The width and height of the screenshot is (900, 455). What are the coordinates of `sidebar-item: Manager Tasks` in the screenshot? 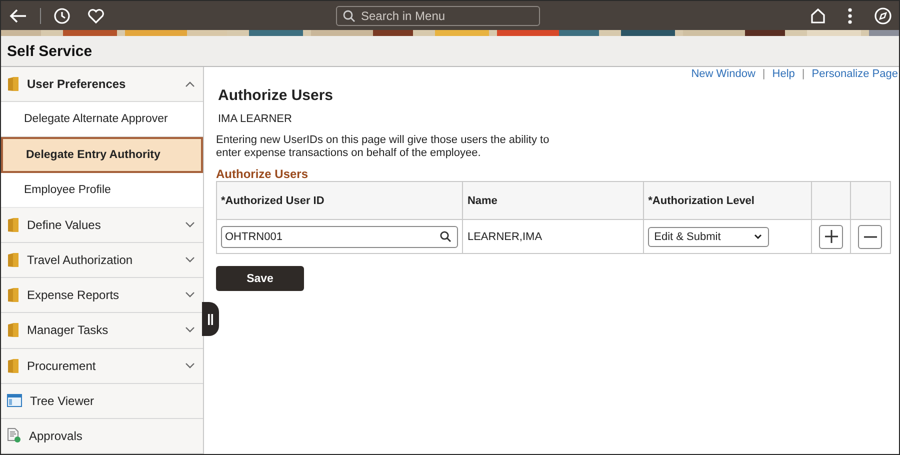 It's located at (102, 331).